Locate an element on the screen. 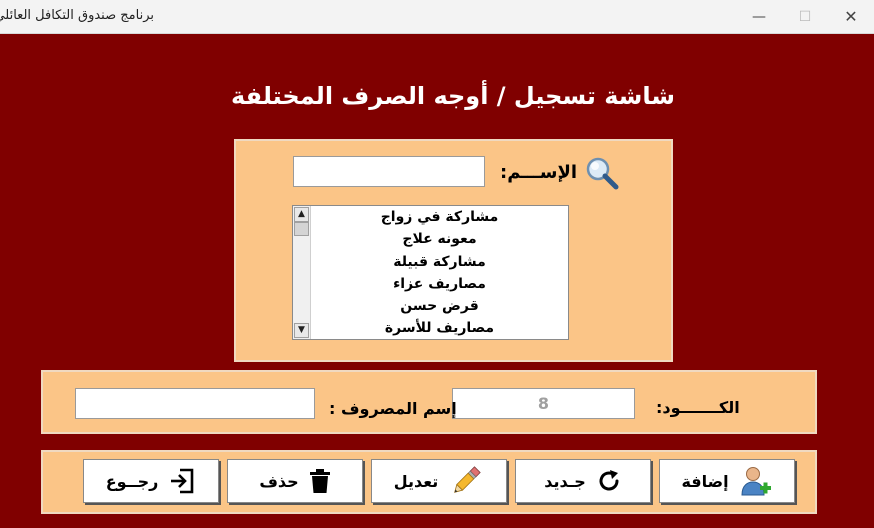  delete-button: حذف is located at coordinates (295, 481).